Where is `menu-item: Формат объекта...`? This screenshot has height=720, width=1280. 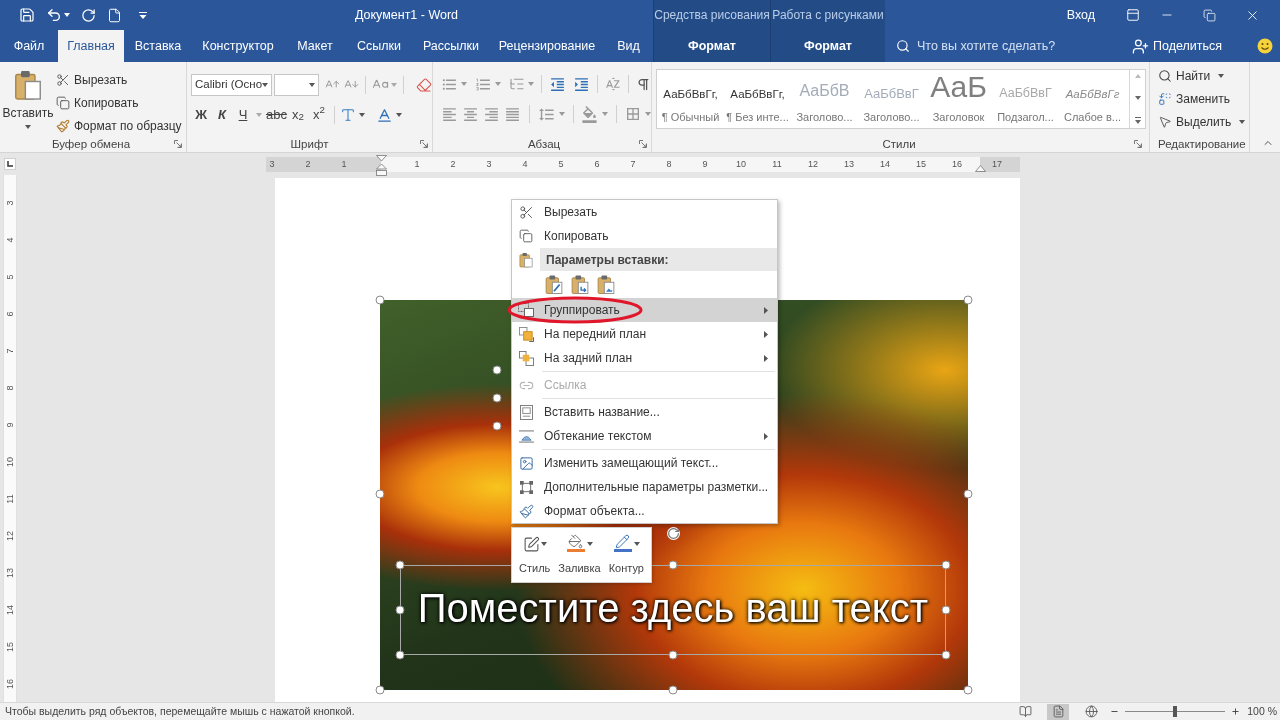 menu-item: Формат объекта... is located at coordinates (644, 511).